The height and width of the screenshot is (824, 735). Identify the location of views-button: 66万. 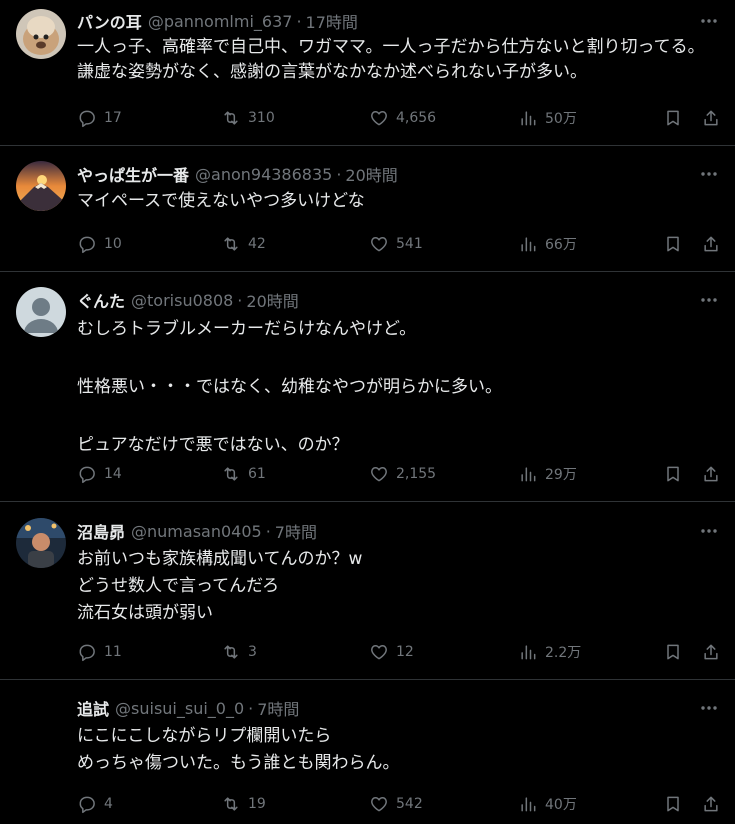
(547, 244).